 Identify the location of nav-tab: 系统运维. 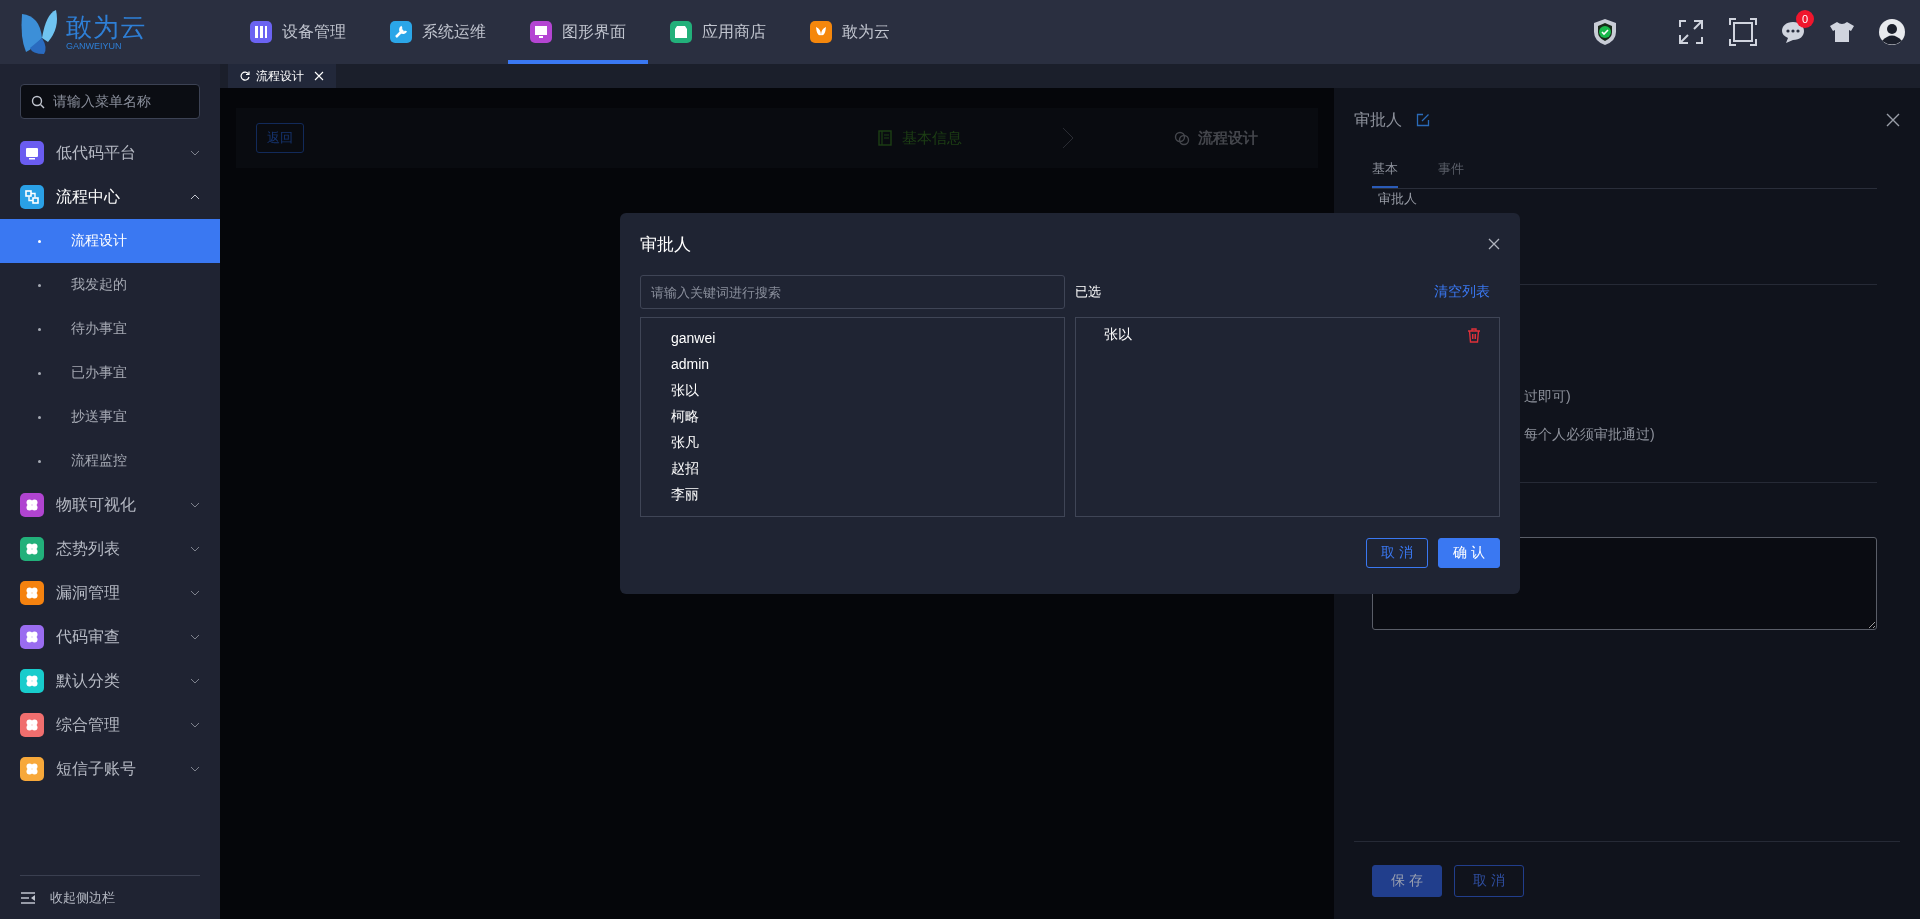
(438, 32).